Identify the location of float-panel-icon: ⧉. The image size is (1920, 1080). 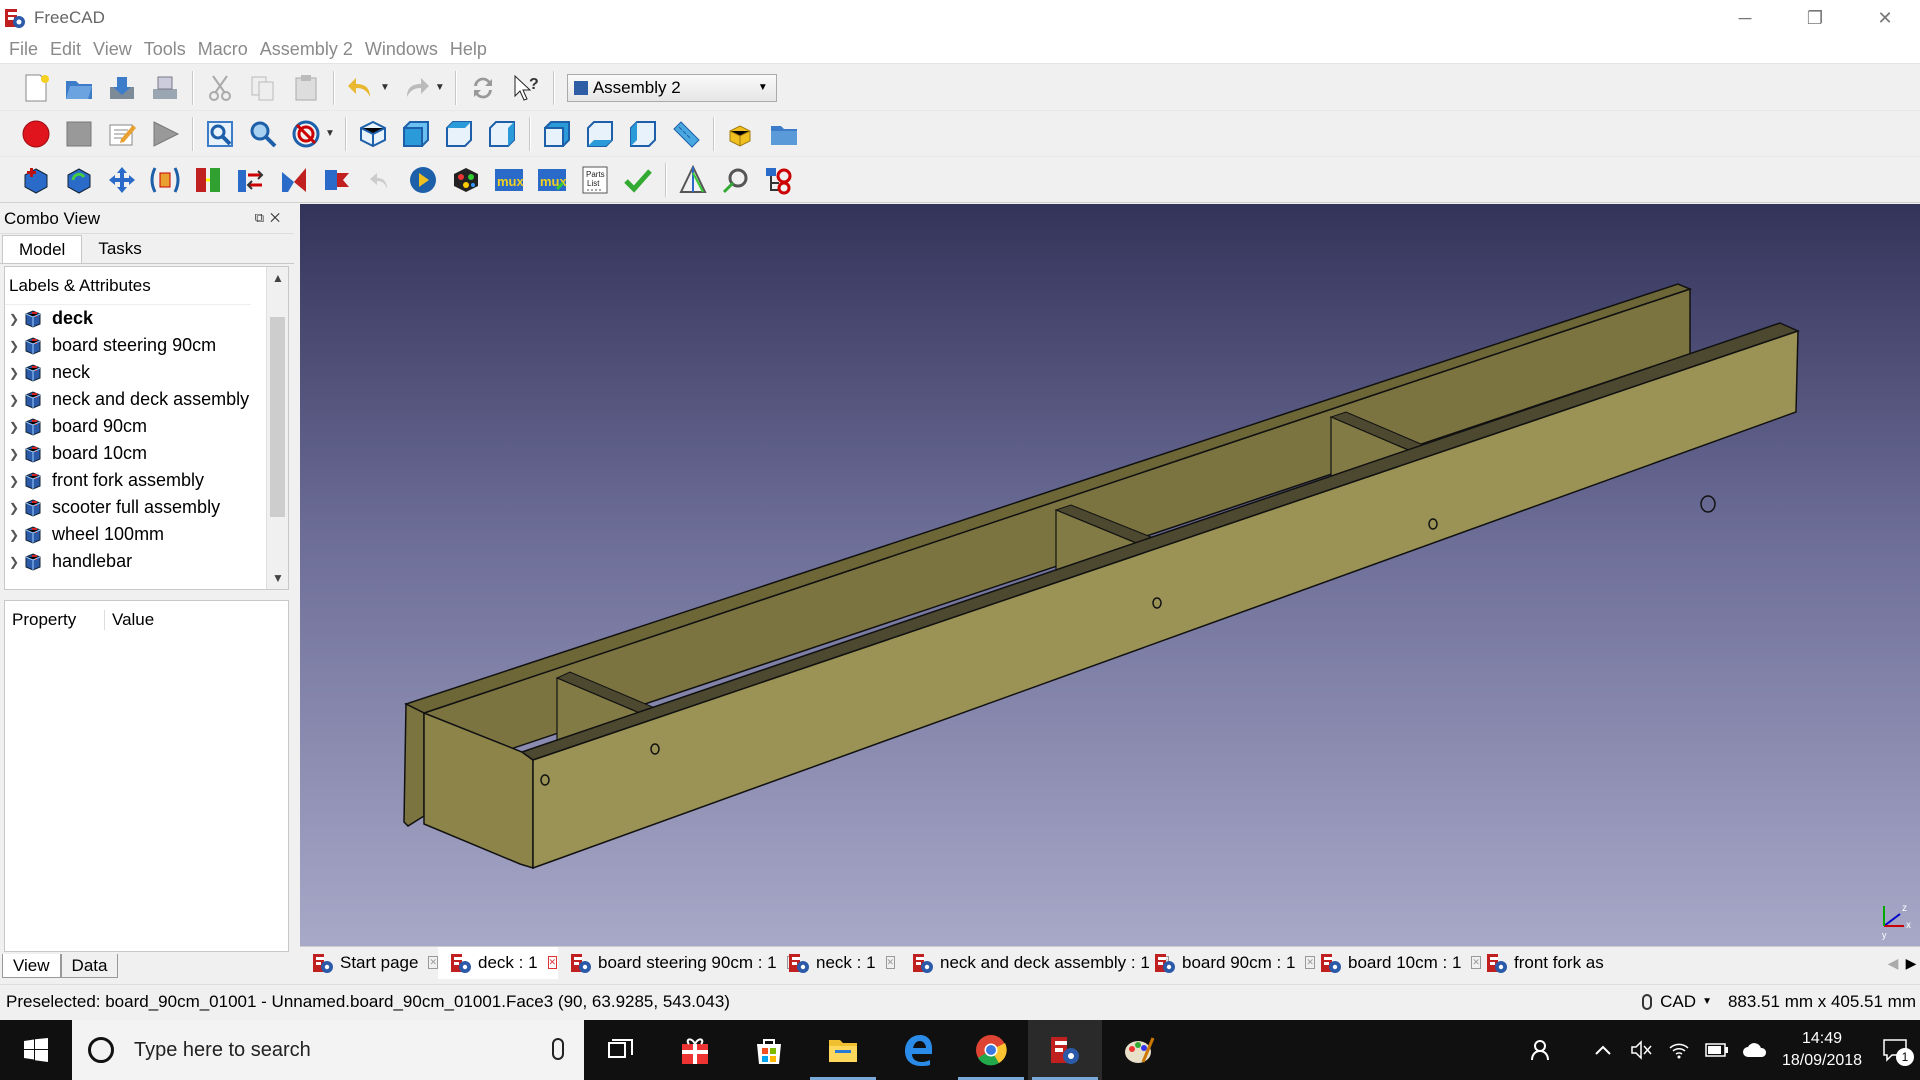
(262, 217).